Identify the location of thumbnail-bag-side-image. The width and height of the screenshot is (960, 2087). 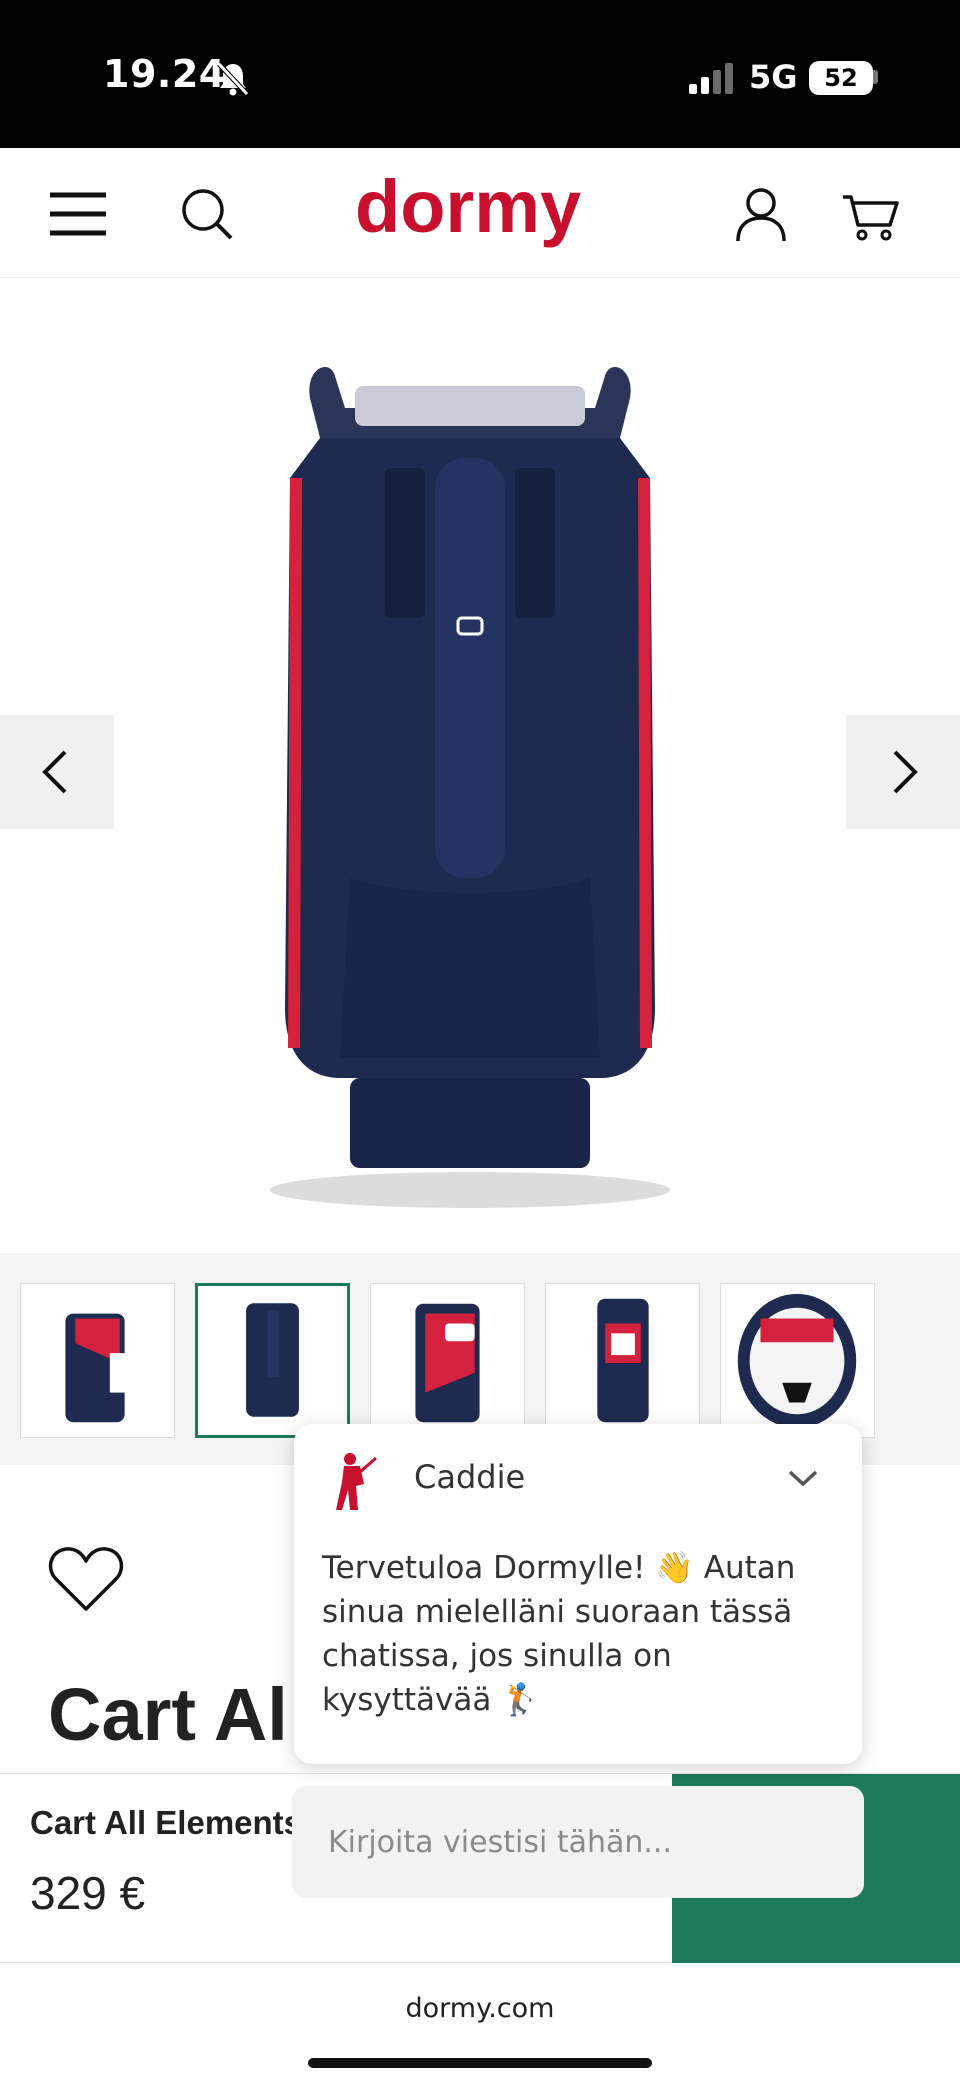
(447, 1363).